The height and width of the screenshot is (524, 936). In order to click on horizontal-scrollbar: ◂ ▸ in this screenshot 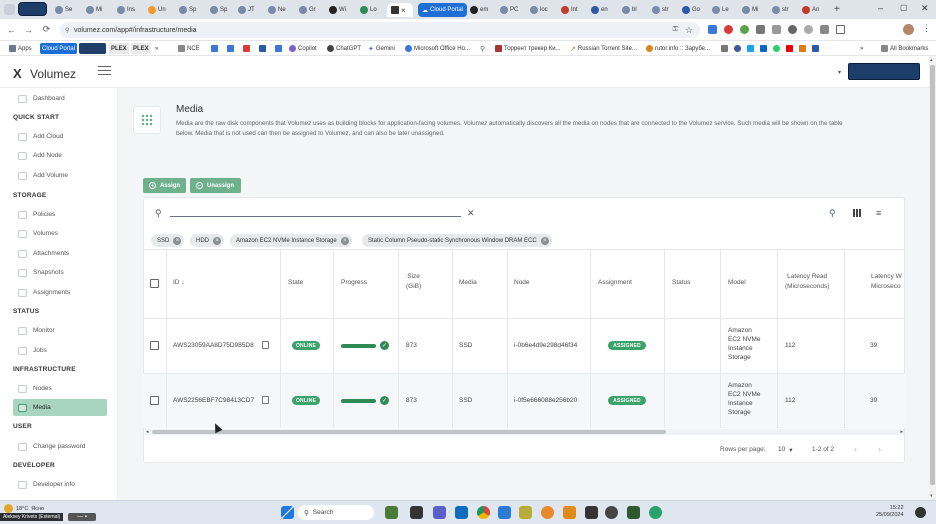, I will do `click(524, 432)`.